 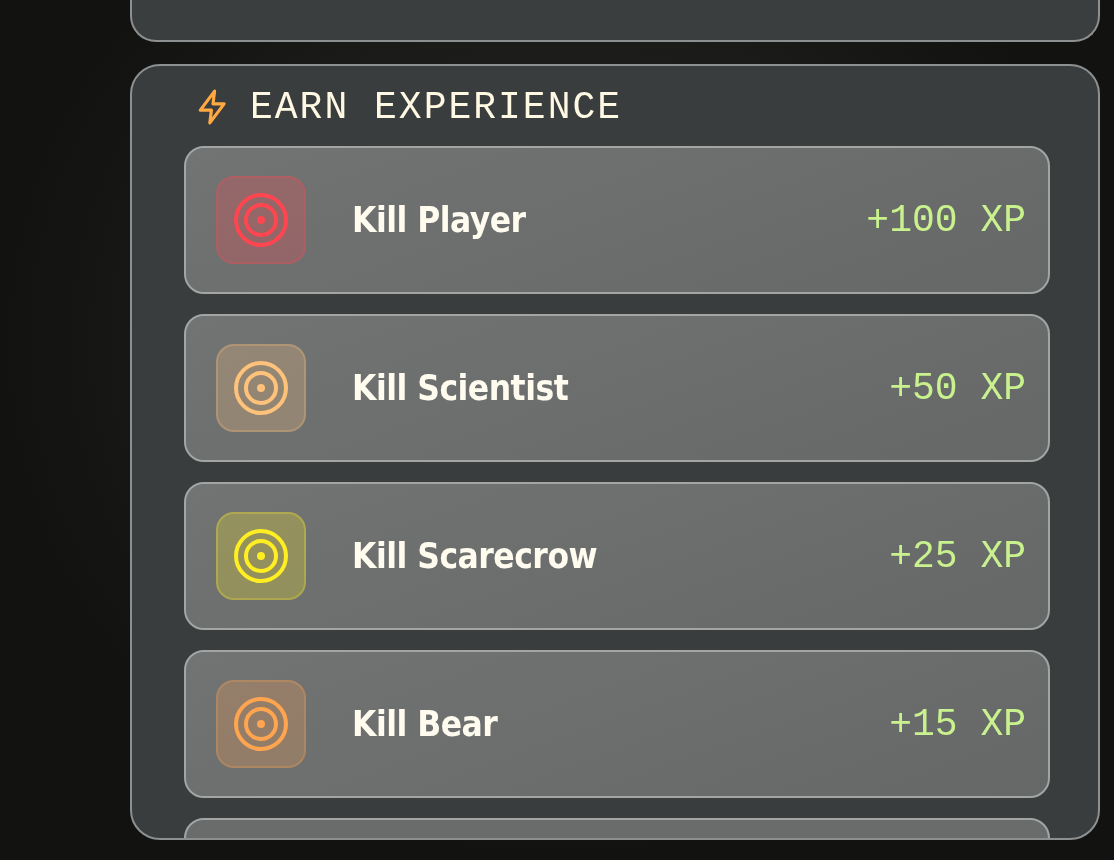 I want to click on task-label: Kill Bear, so click(x=425, y=724).